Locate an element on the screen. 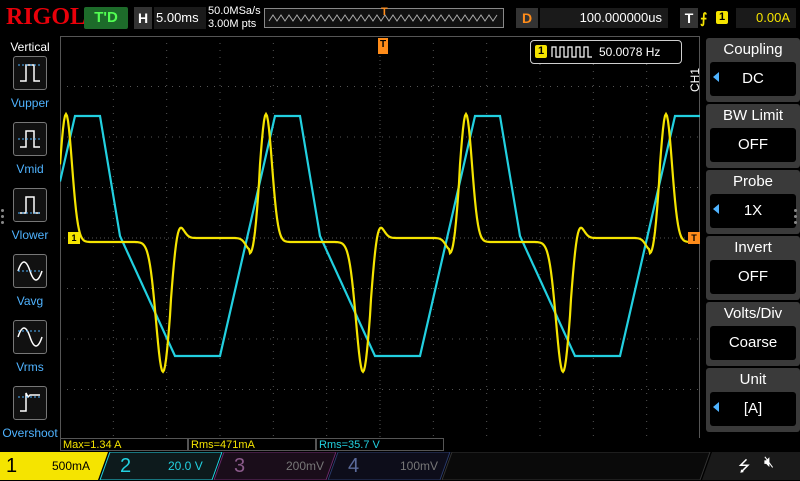  menu-title: Coupling is located at coordinates (753, 49).